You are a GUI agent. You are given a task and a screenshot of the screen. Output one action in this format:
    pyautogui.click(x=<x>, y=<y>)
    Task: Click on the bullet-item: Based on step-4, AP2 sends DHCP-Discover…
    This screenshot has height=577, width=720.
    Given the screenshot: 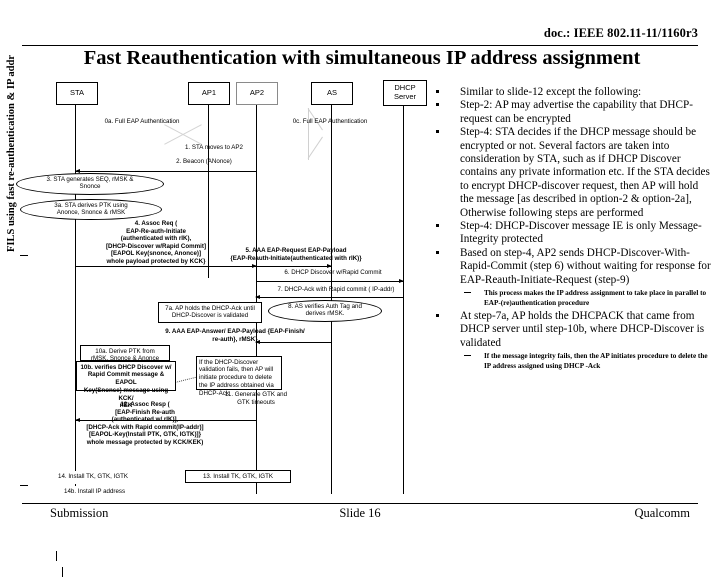 What is the action you would take?
    pyautogui.click(x=571, y=267)
    